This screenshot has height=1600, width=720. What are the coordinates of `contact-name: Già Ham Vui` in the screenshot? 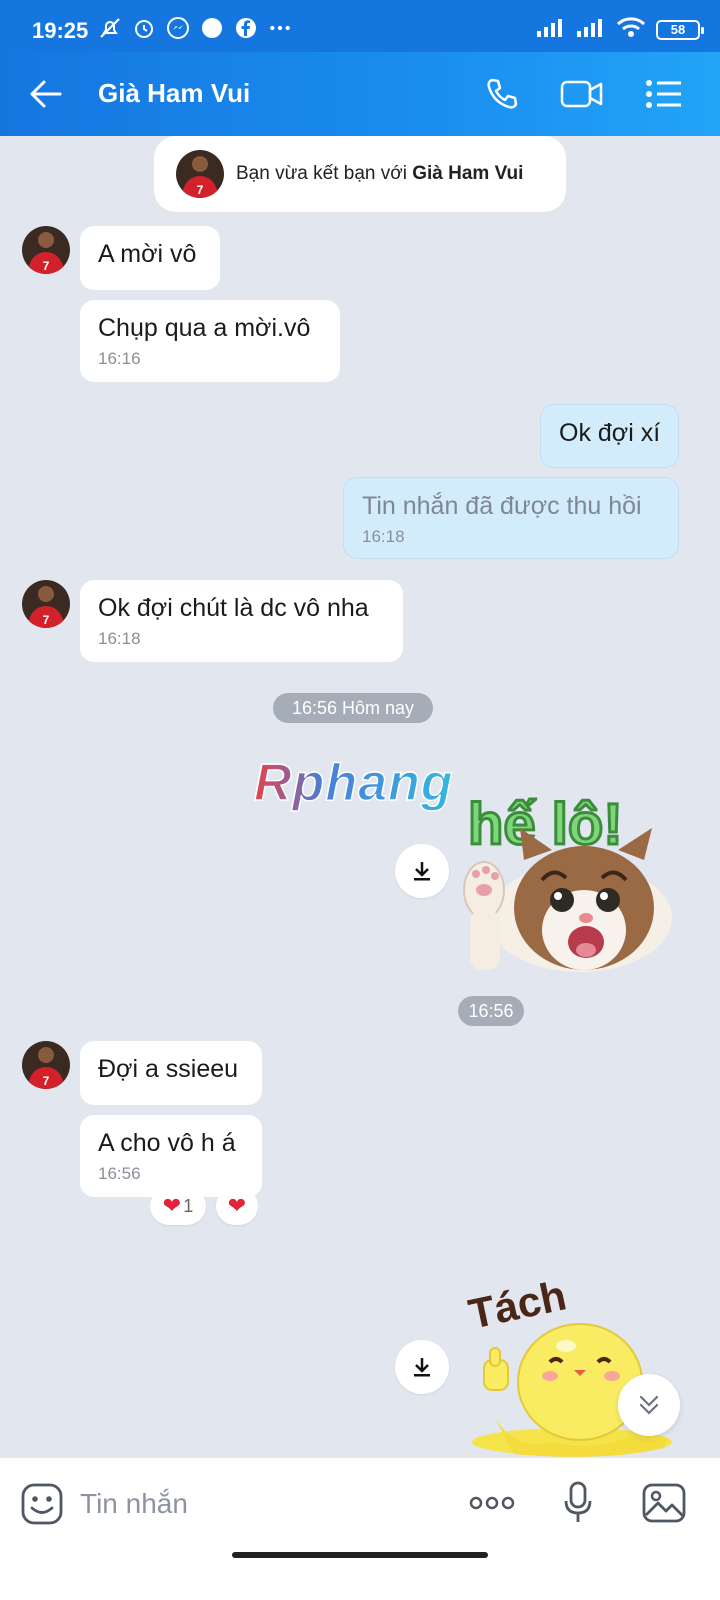 It's located at (174, 93).